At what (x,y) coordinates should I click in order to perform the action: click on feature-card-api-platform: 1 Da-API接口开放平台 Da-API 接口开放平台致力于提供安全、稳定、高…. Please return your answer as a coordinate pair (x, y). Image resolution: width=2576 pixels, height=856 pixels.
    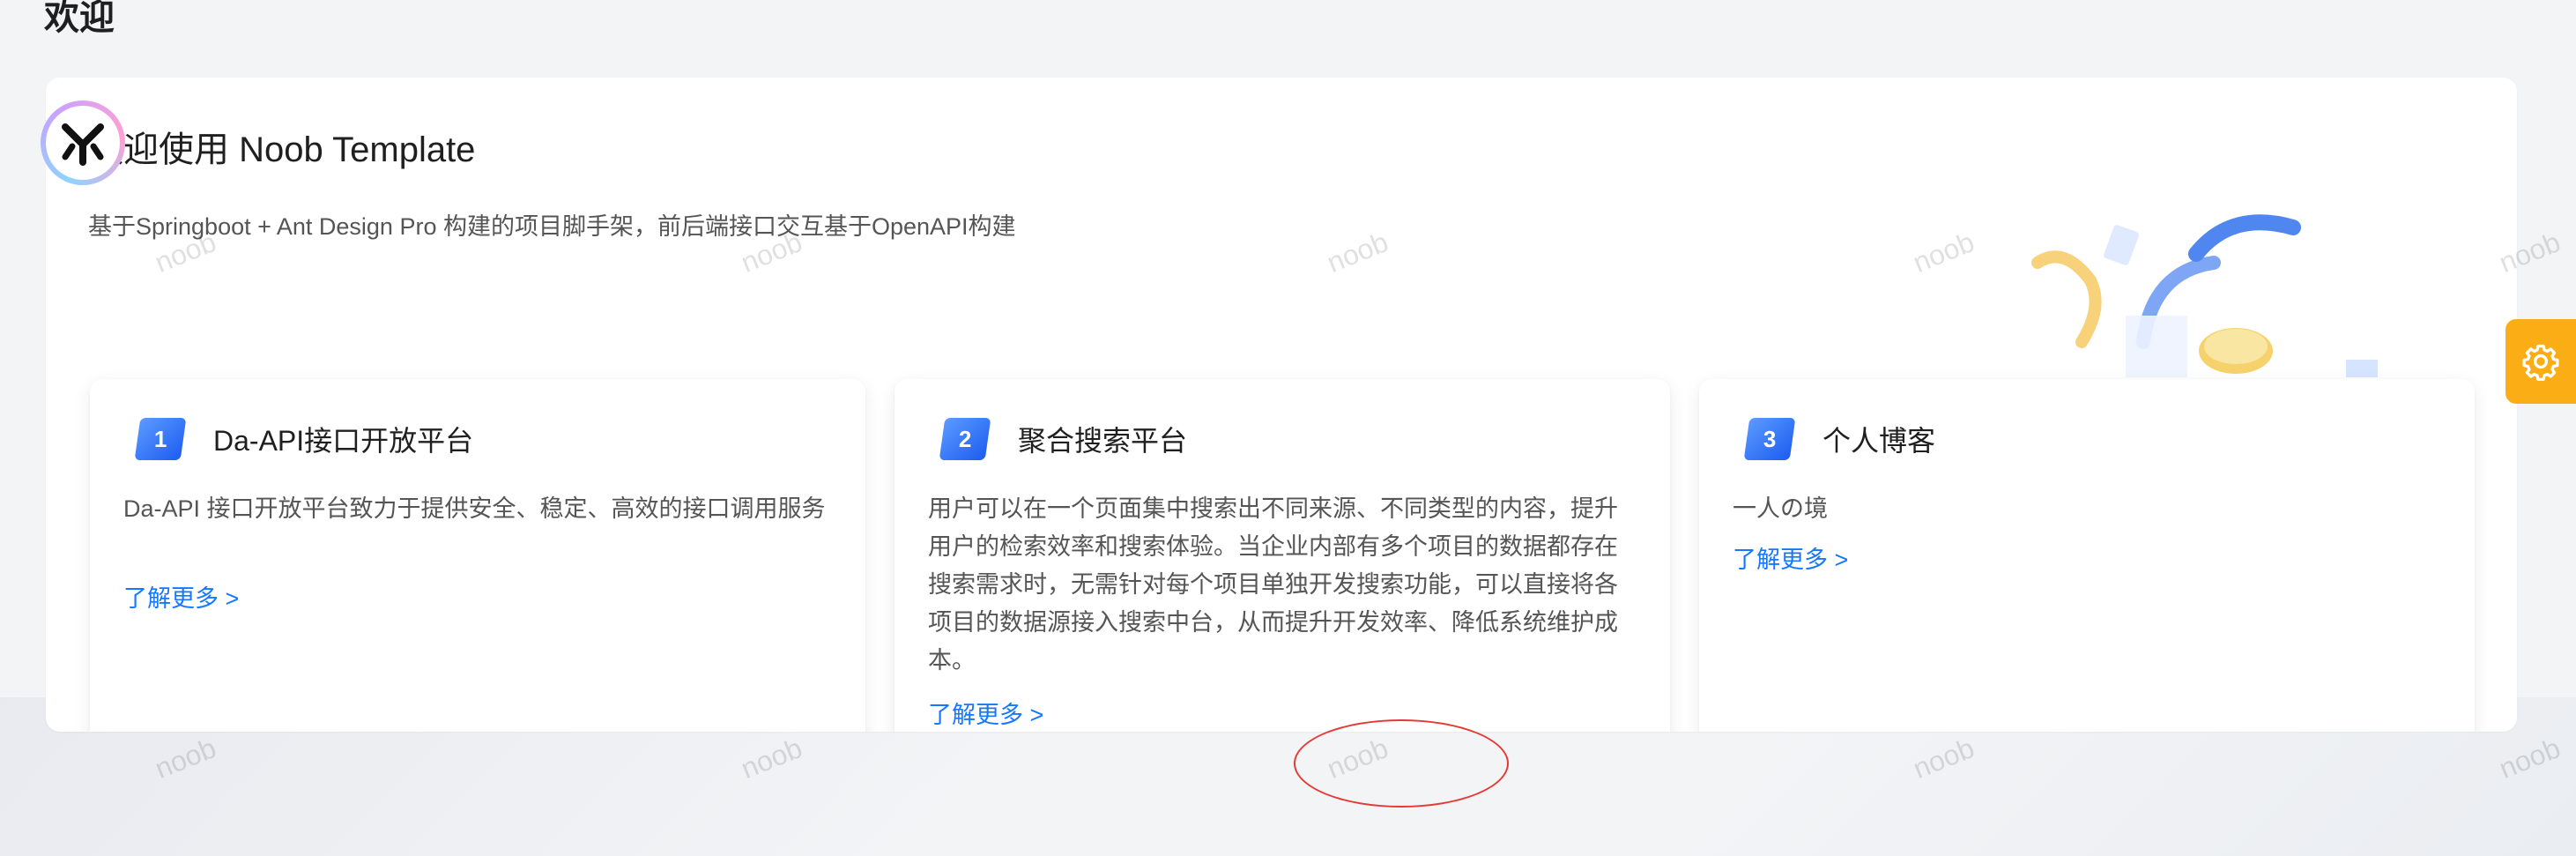
    Looking at the image, I should click on (477, 555).